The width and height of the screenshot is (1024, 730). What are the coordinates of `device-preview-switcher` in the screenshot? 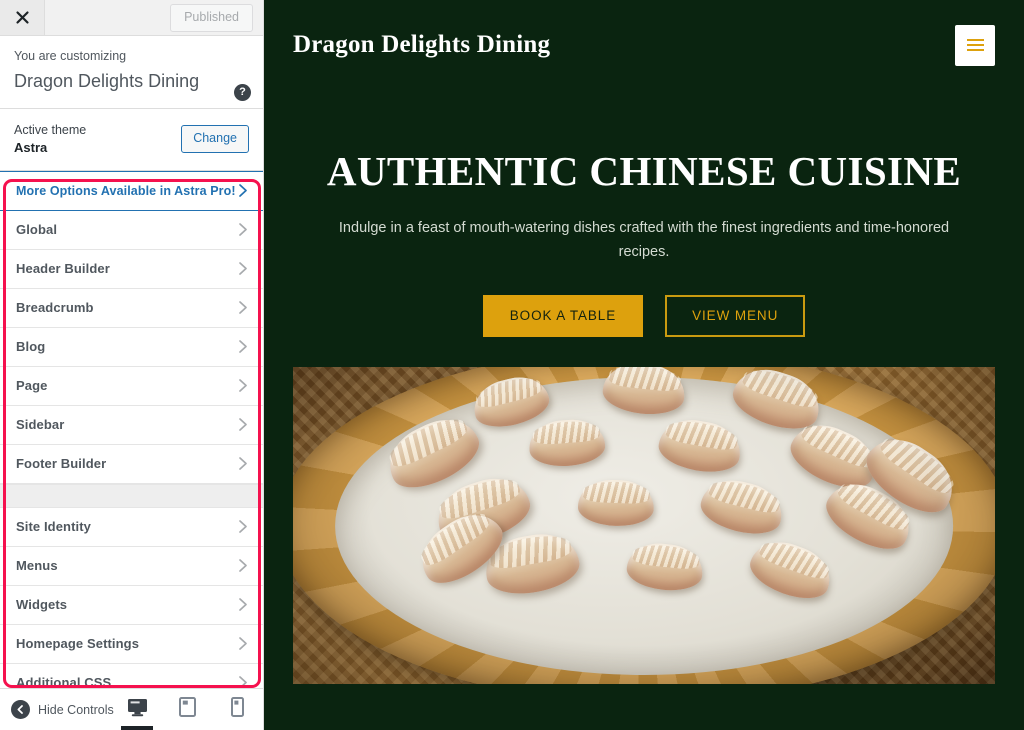 It's located at (187, 709).